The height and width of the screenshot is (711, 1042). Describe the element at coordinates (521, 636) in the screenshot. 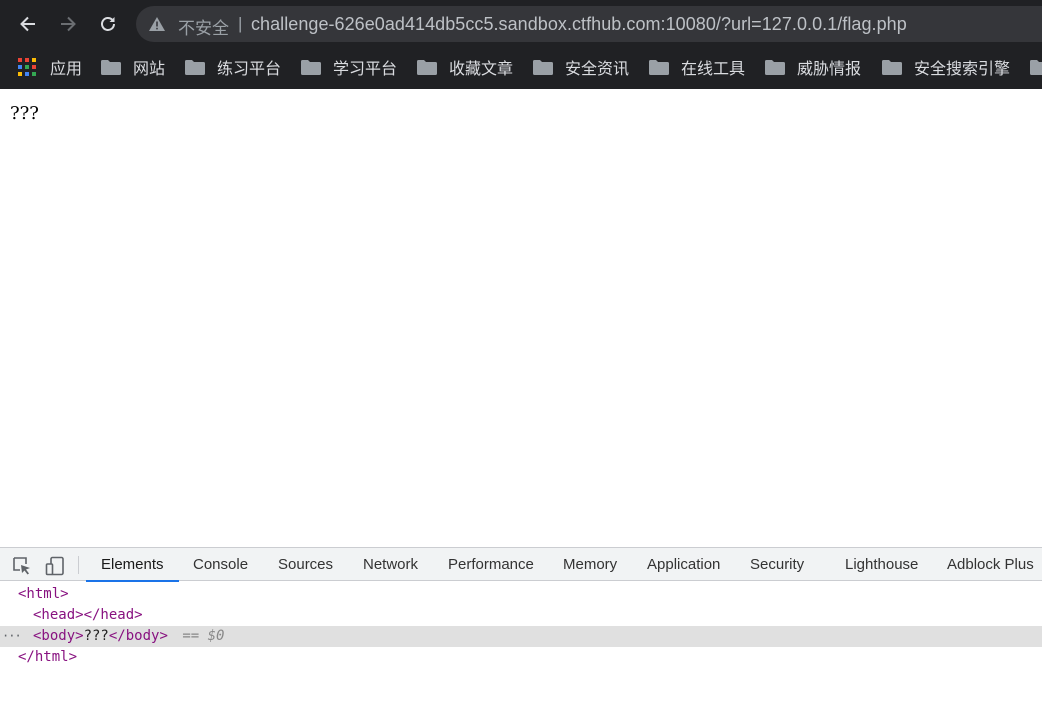

I see `dom-node-body-selected: ··· <body>???</body> == $0` at that location.